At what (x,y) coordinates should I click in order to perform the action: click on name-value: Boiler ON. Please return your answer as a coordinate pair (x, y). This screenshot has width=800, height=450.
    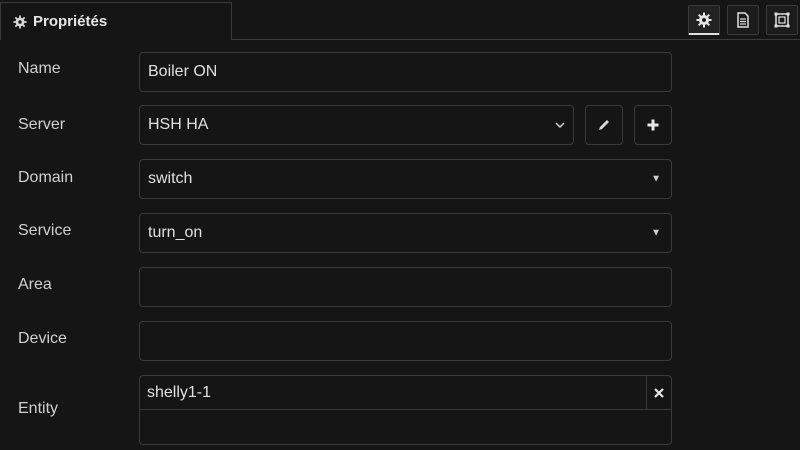
    Looking at the image, I should click on (183, 71).